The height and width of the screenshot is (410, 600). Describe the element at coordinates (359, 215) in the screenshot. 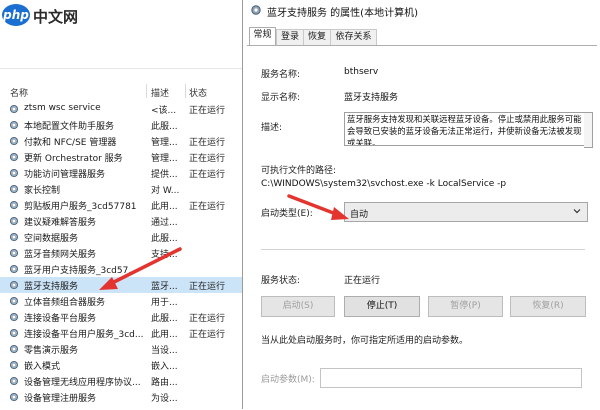

I see `startup-type-value: 自动` at that location.